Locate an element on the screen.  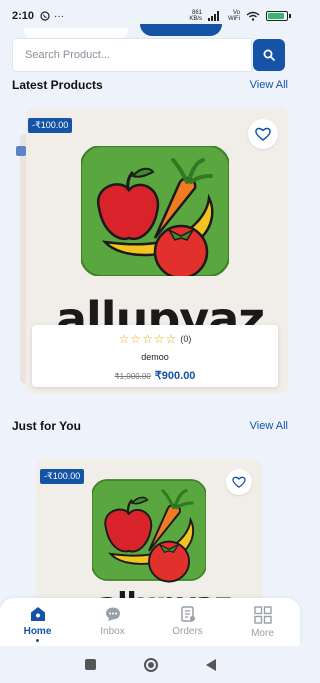
back-button is located at coordinates (210, 664).